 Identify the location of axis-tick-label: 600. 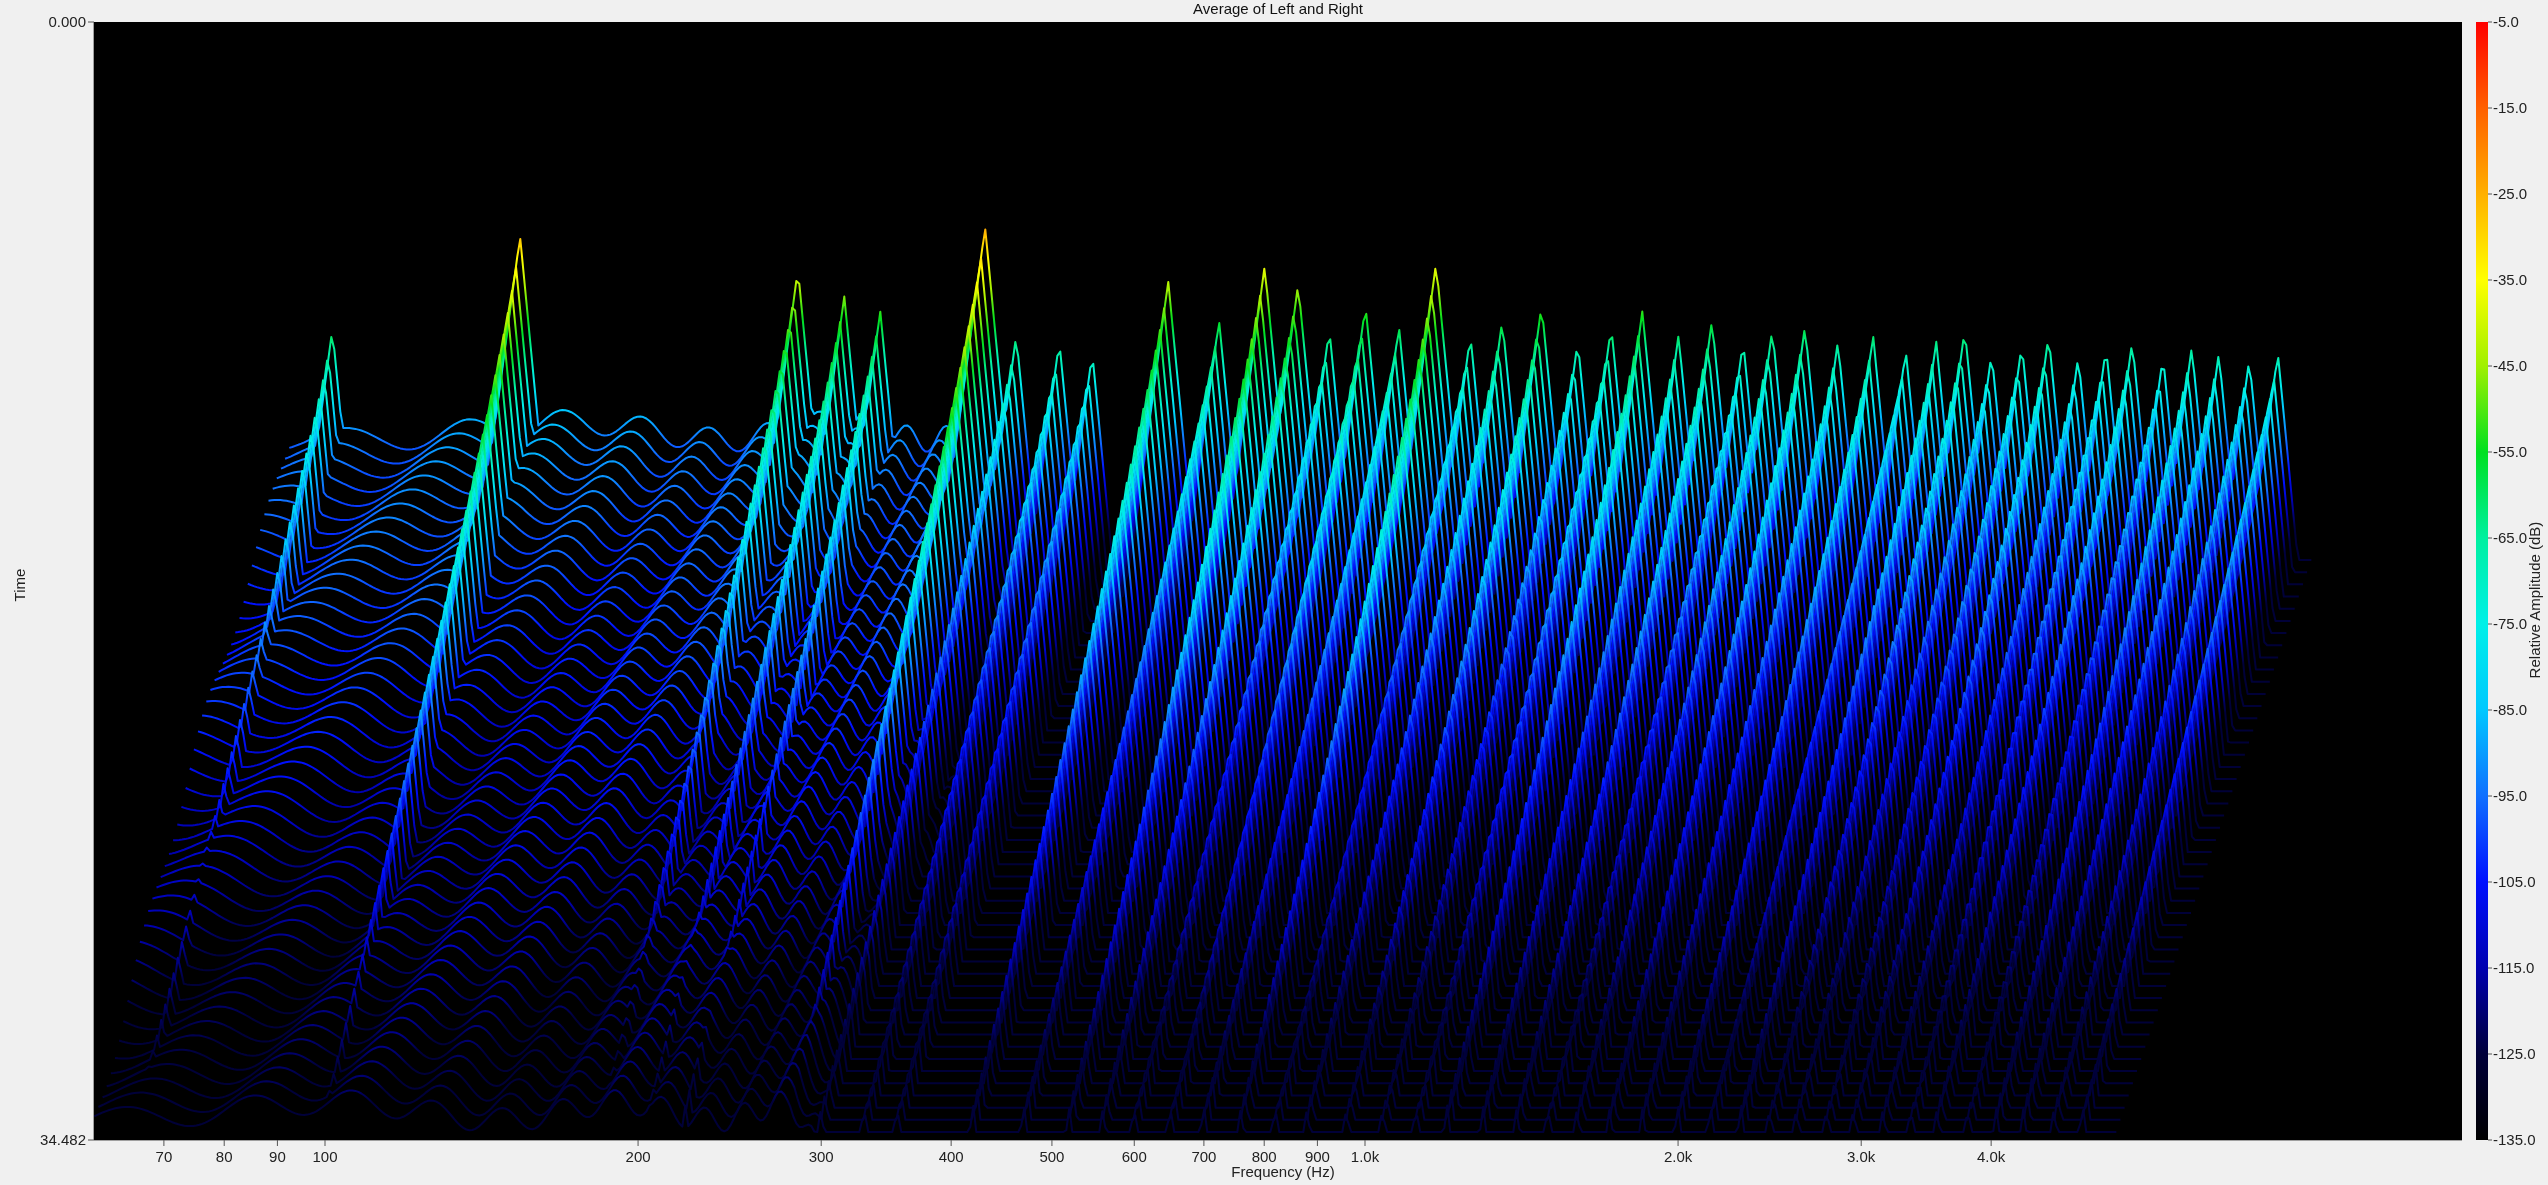
(1134, 1156).